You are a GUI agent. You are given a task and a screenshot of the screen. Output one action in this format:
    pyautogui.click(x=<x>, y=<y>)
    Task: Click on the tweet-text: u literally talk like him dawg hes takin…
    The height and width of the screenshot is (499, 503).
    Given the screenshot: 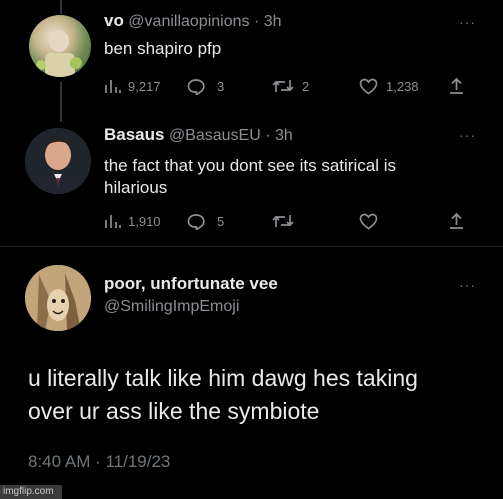 What is the action you would take?
    pyautogui.click(x=223, y=395)
    